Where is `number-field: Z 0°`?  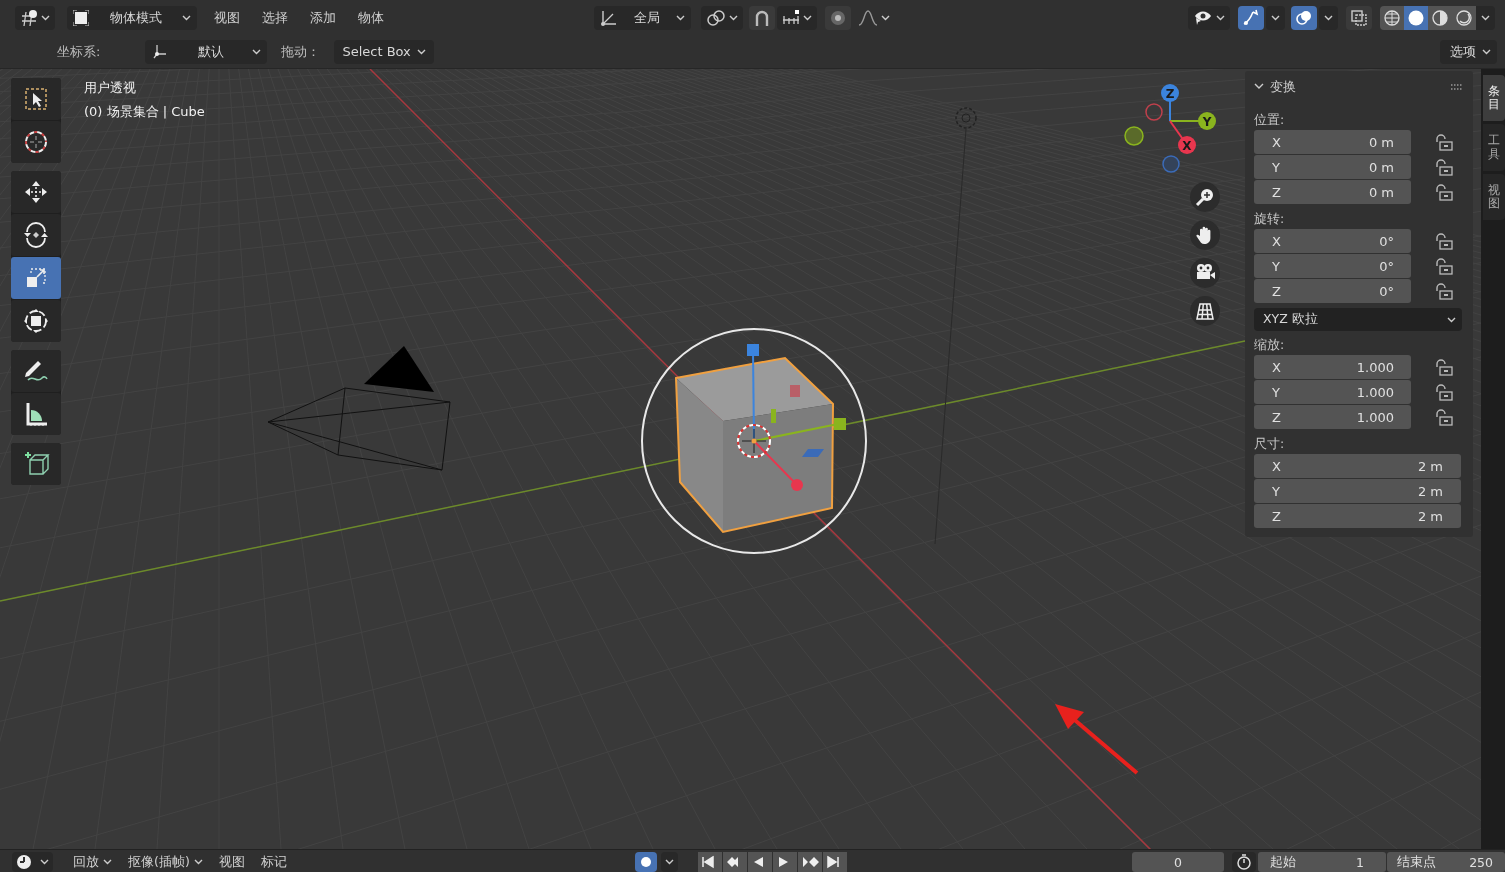
number-field: Z 0° is located at coordinates (1332, 291).